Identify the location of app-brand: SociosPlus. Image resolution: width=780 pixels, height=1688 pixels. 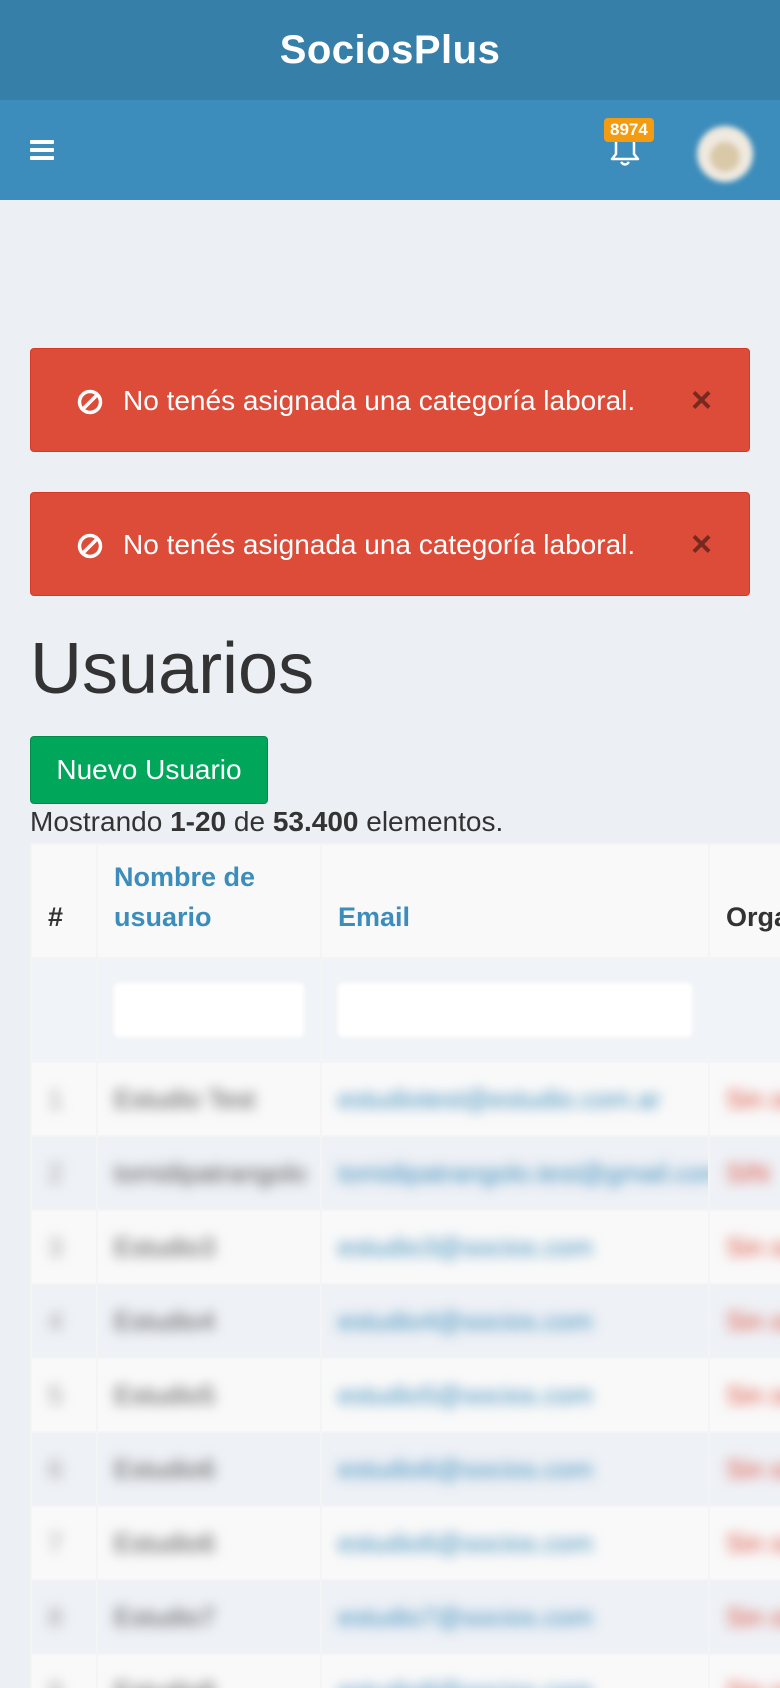
(390, 50).